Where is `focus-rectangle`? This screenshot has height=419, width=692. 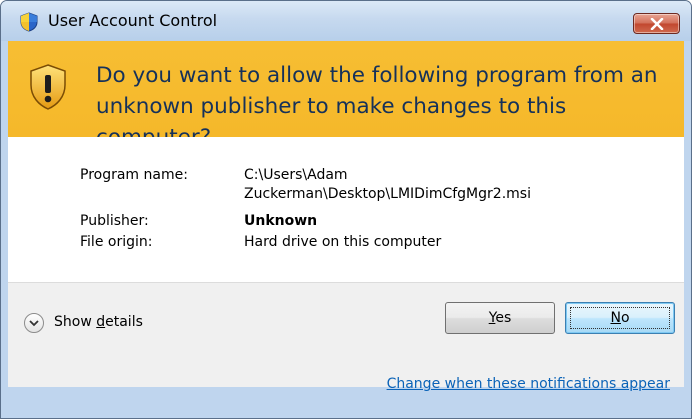
focus-rectangle is located at coordinates (620, 318).